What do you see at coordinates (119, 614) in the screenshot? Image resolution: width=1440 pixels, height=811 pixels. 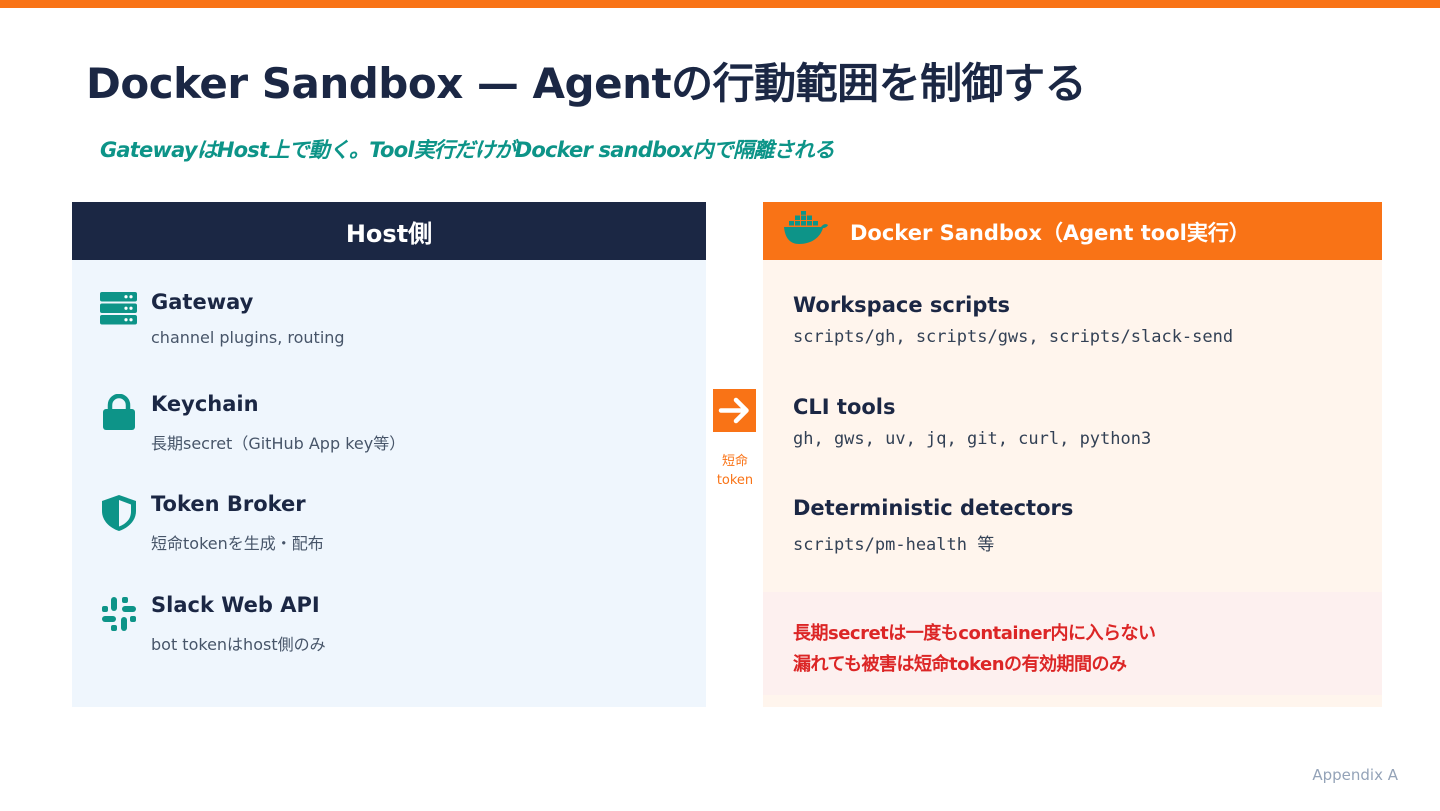 I see `slack-icon` at bounding box center [119, 614].